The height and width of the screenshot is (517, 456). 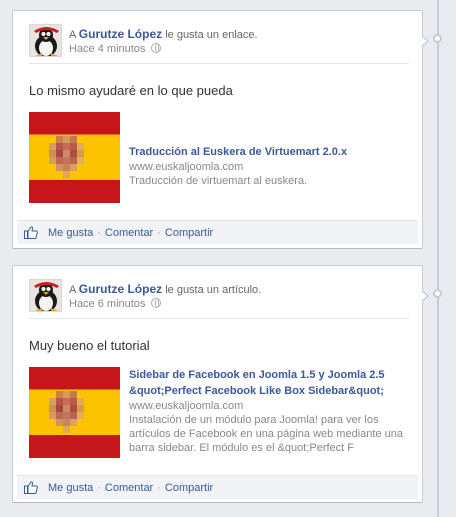 What do you see at coordinates (438, 258) in the screenshot?
I see `timeline-line` at bounding box center [438, 258].